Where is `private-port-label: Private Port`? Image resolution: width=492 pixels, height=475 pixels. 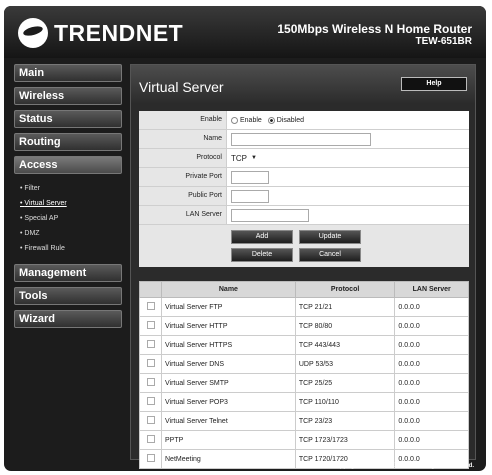
private-port-label: Private Port is located at coordinates (183, 177).